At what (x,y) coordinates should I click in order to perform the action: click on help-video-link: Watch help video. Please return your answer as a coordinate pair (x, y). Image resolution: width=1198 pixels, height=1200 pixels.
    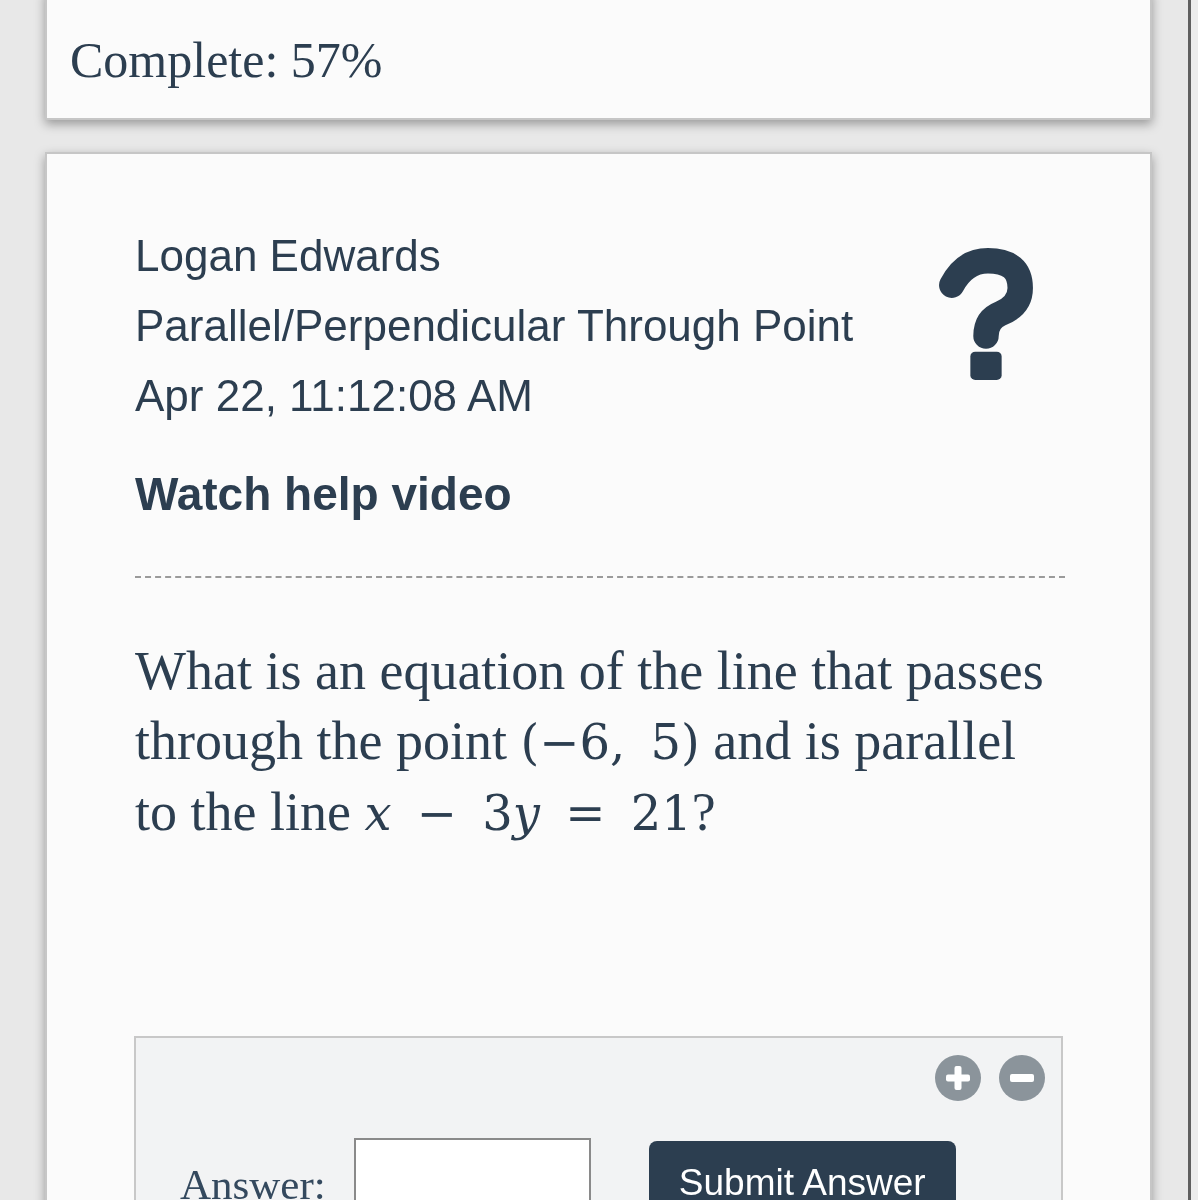
    Looking at the image, I should click on (323, 494).